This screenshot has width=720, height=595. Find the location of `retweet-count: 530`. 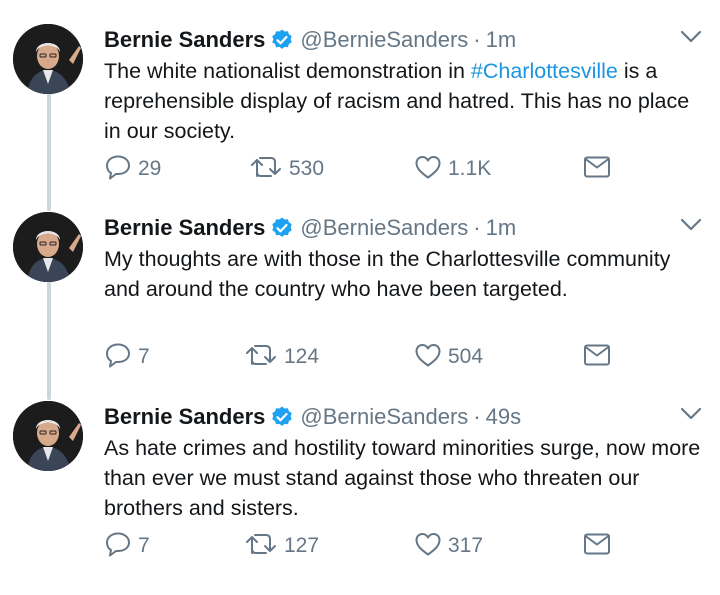

retweet-count: 530 is located at coordinates (307, 168).